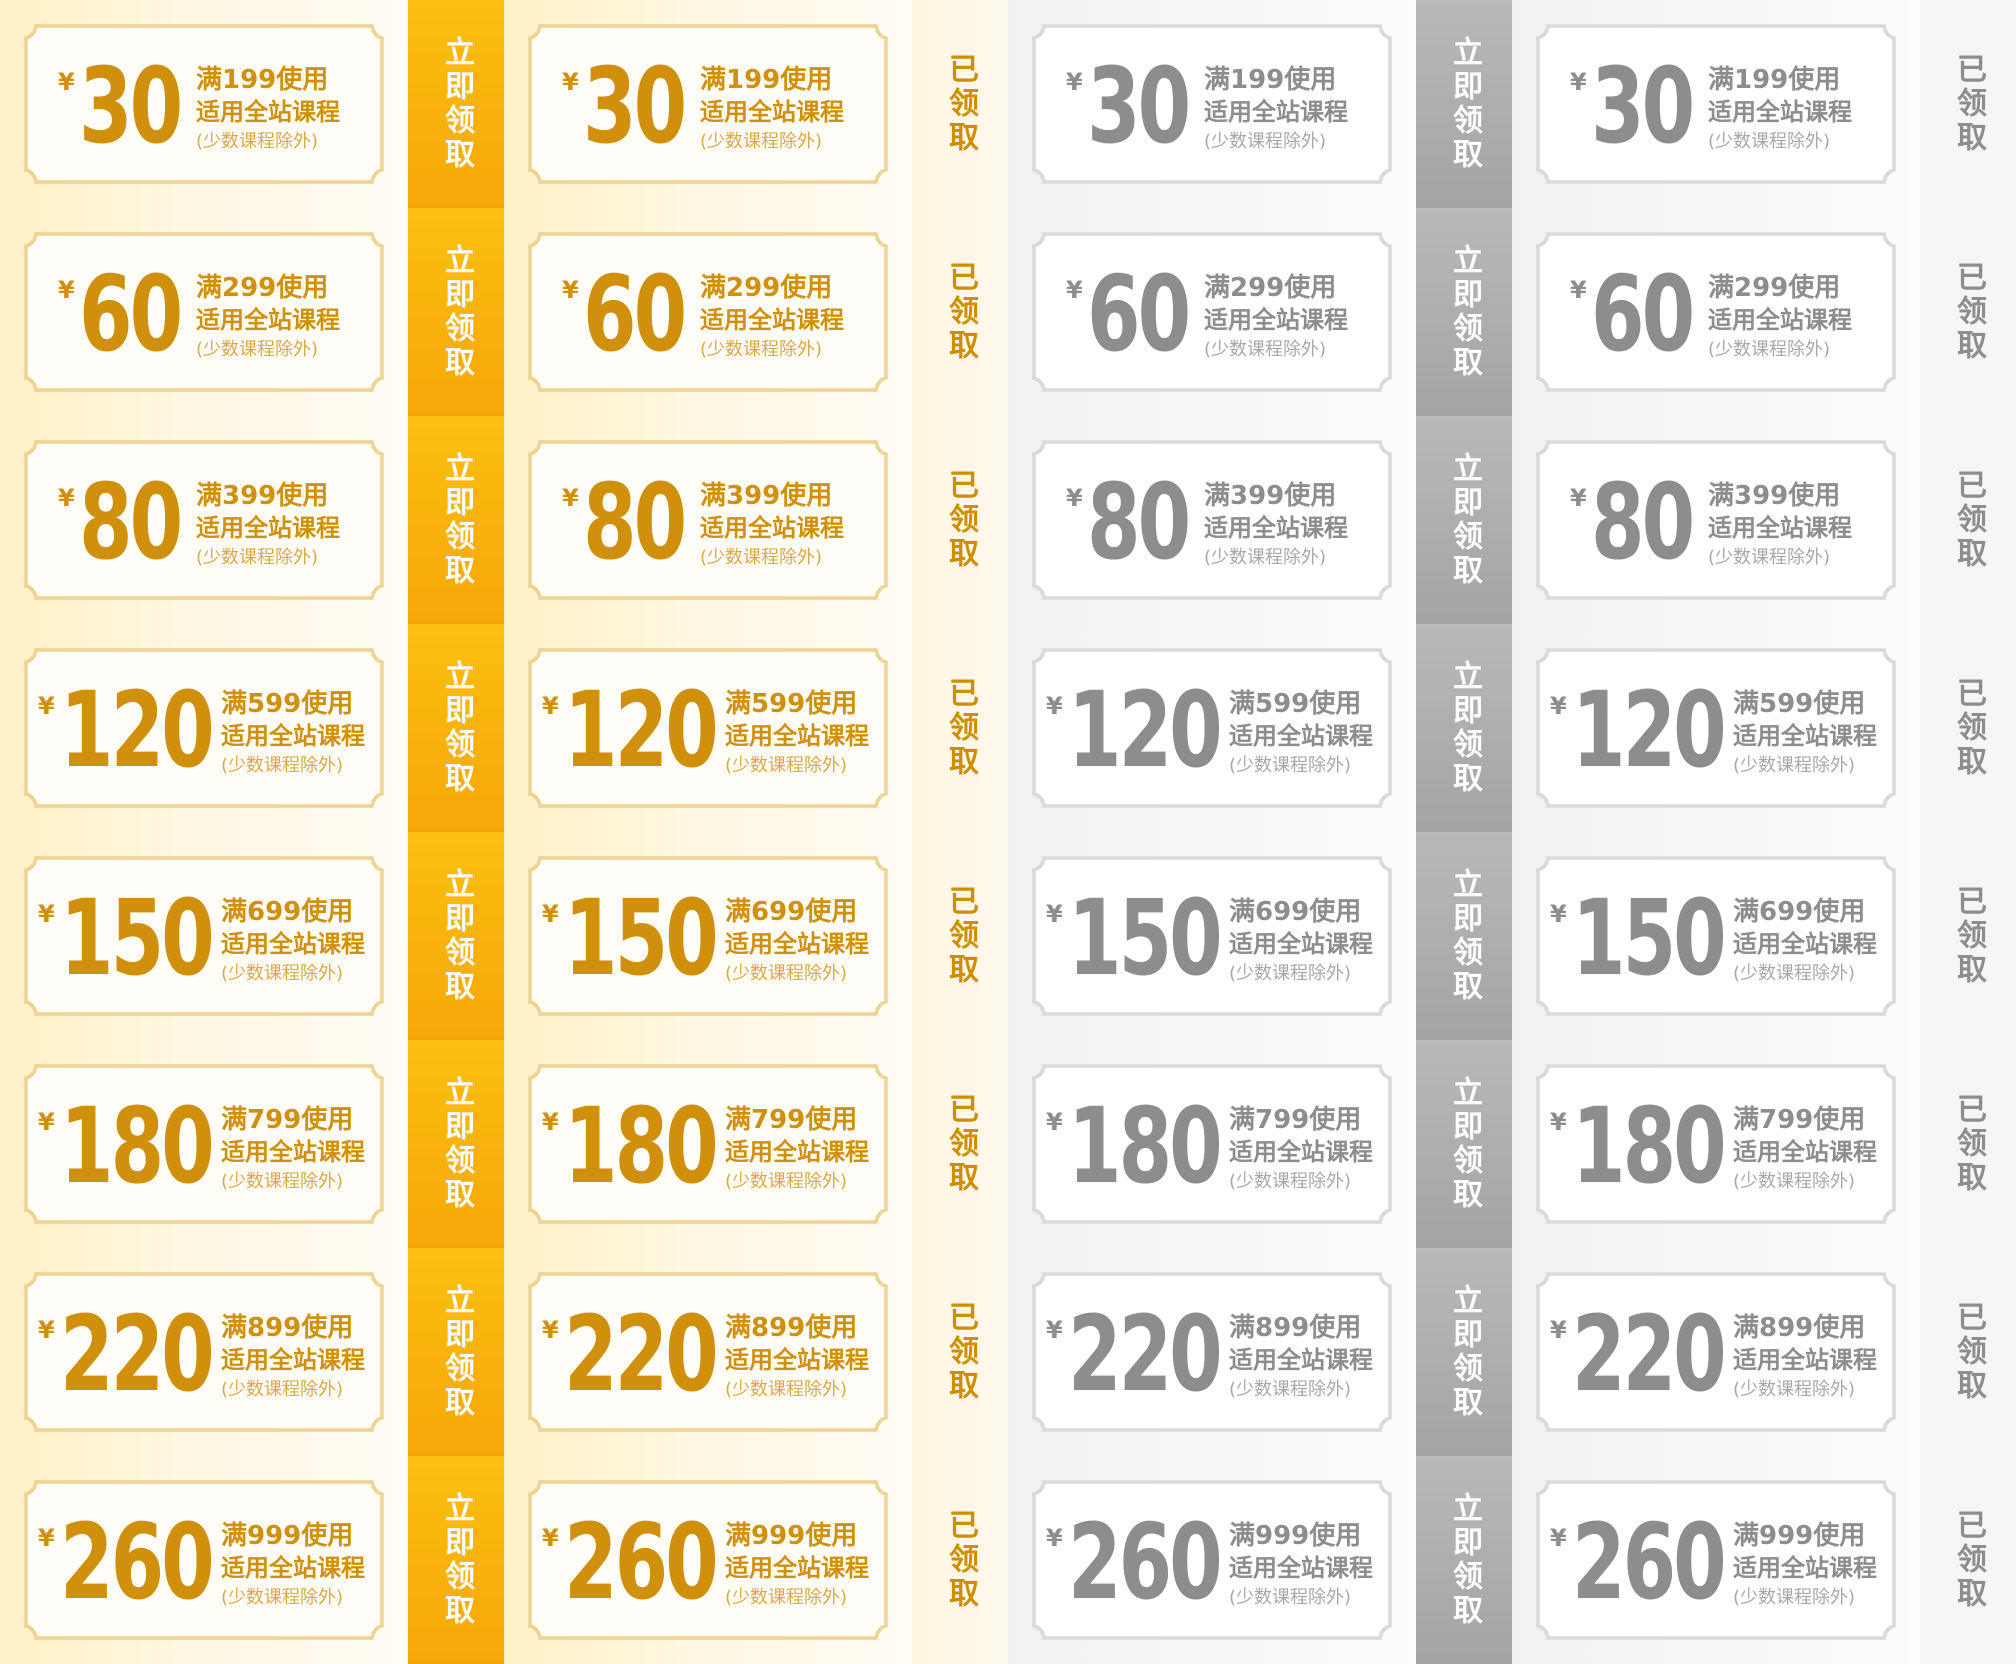 The width and height of the screenshot is (2016, 1664). Describe the element at coordinates (1764, 104) in the screenshot. I see `coupon-gray-claimed: ¥ 30 满199使用 适用全站课程 (少数课程除外) 已领取` at that location.